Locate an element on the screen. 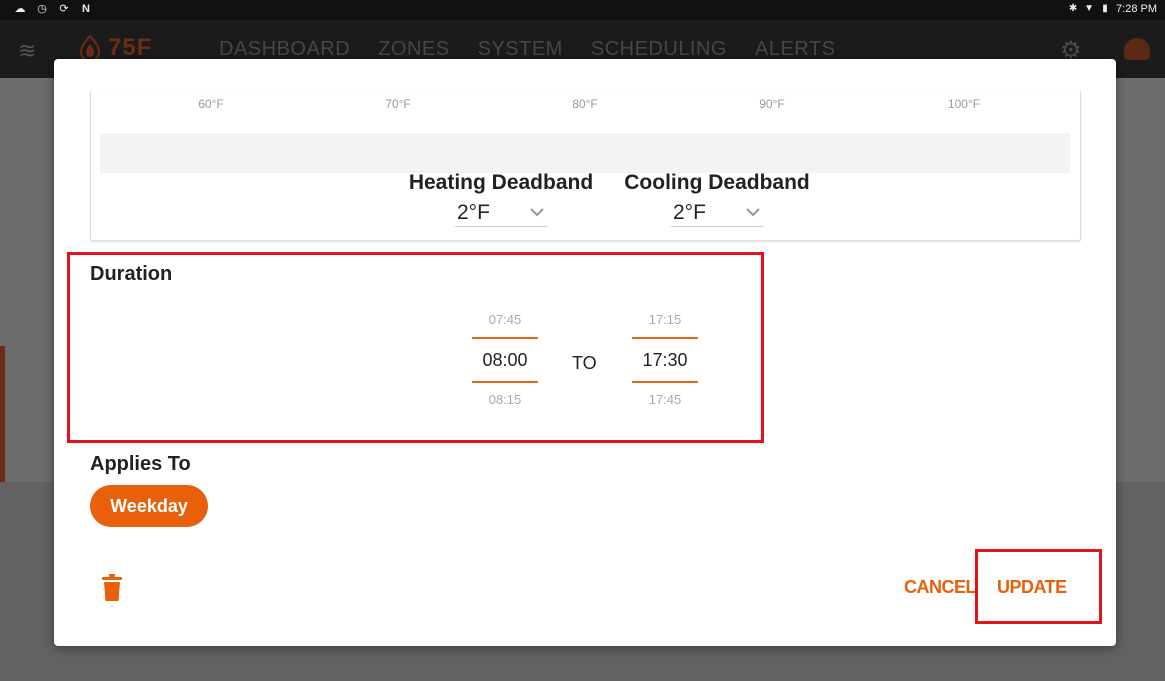 This screenshot has width=1165, height=681. heating-deadband-value: 2°F is located at coordinates (473, 212).